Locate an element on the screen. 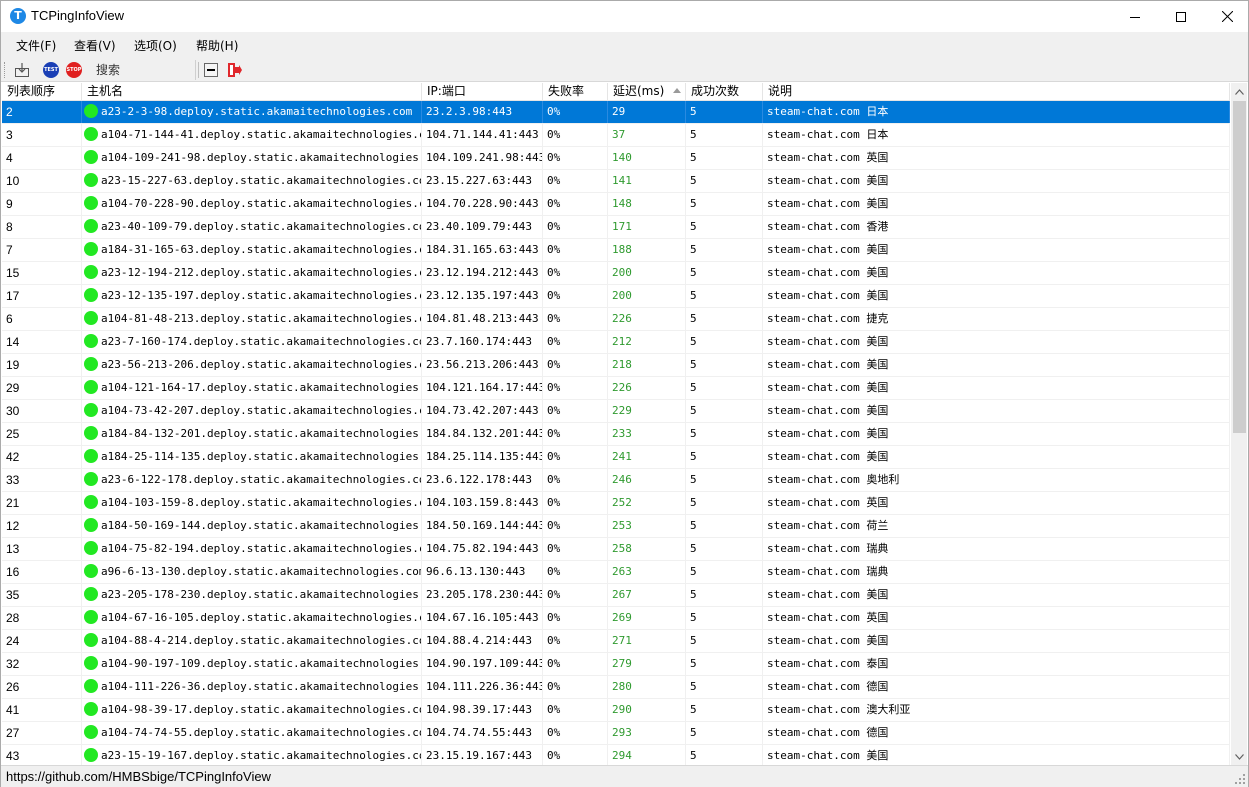 The width and height of the screenshot is (1249, 787). exit-button is located at coordinates (234, 70).